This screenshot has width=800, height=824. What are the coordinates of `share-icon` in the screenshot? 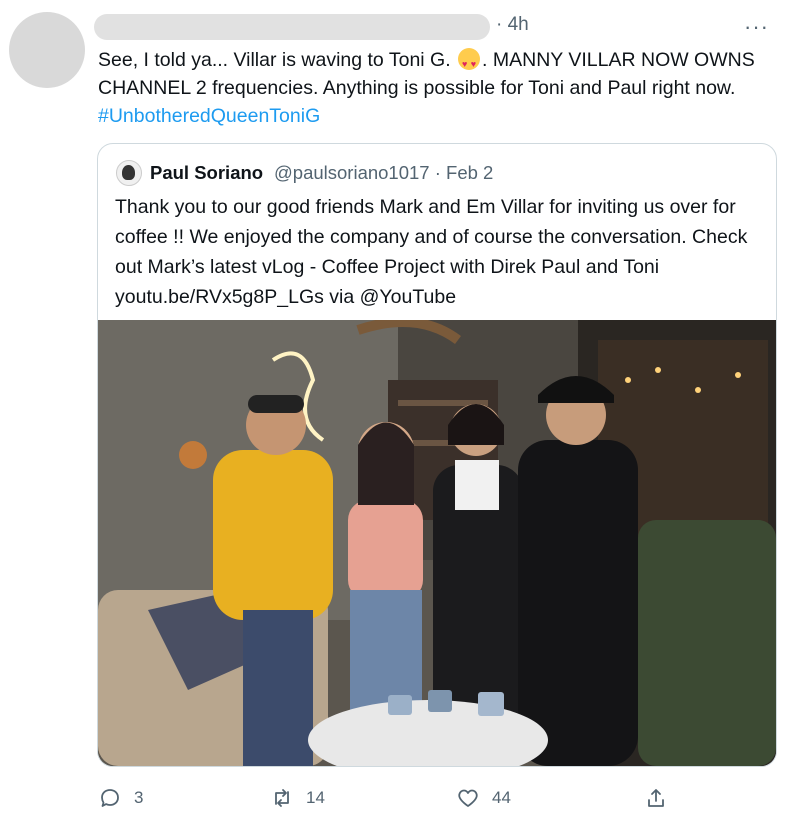 It's located at (656, 798).